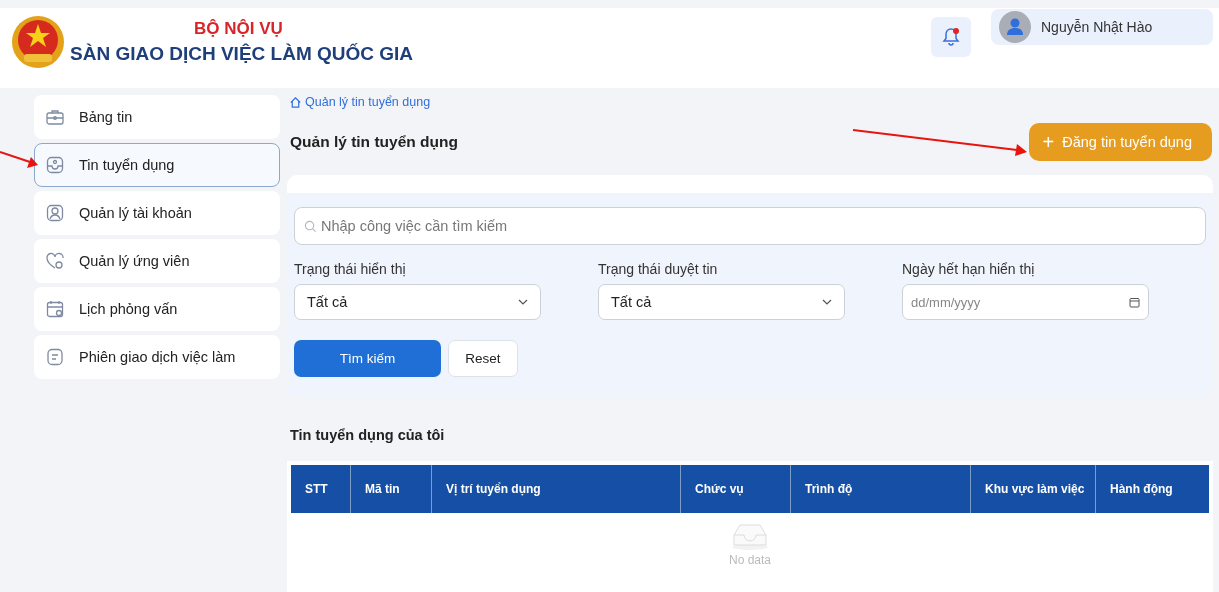 The width and height of the screenshot is (1219, 592). I want to click on user-icon, so click(55, 213).